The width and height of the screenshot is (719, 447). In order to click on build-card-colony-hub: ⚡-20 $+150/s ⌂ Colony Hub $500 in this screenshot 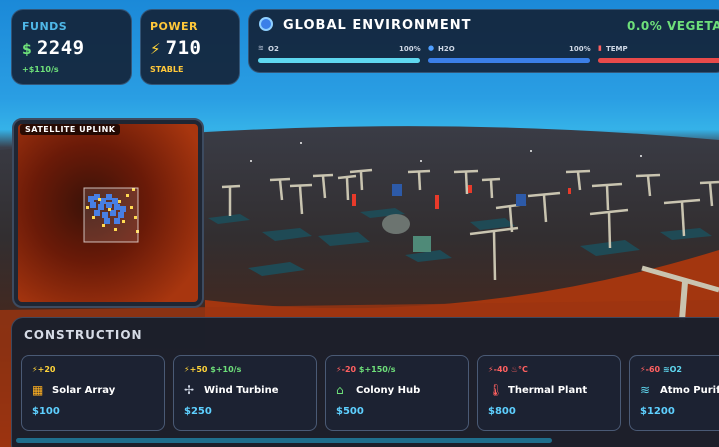, I will do `click(397, 393)`.